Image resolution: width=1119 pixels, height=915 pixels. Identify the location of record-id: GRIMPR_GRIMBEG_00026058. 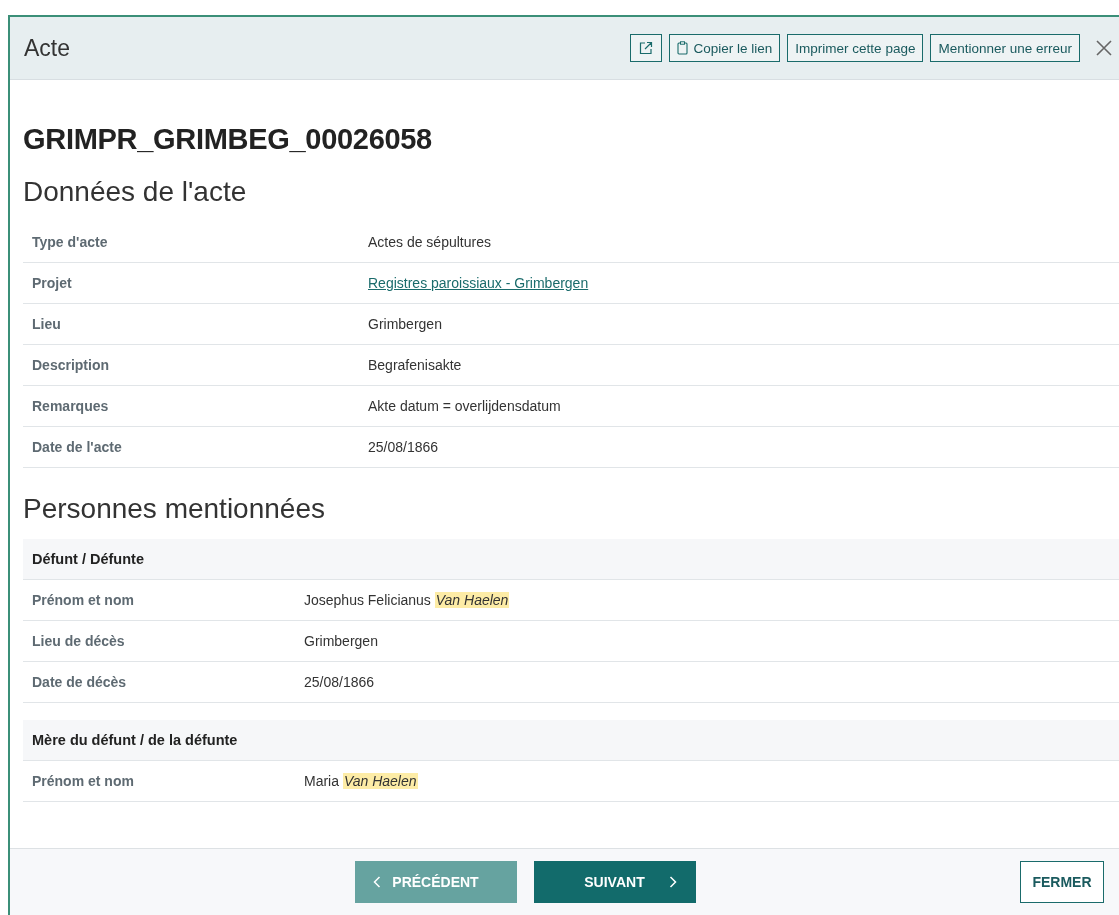
(228, 139).